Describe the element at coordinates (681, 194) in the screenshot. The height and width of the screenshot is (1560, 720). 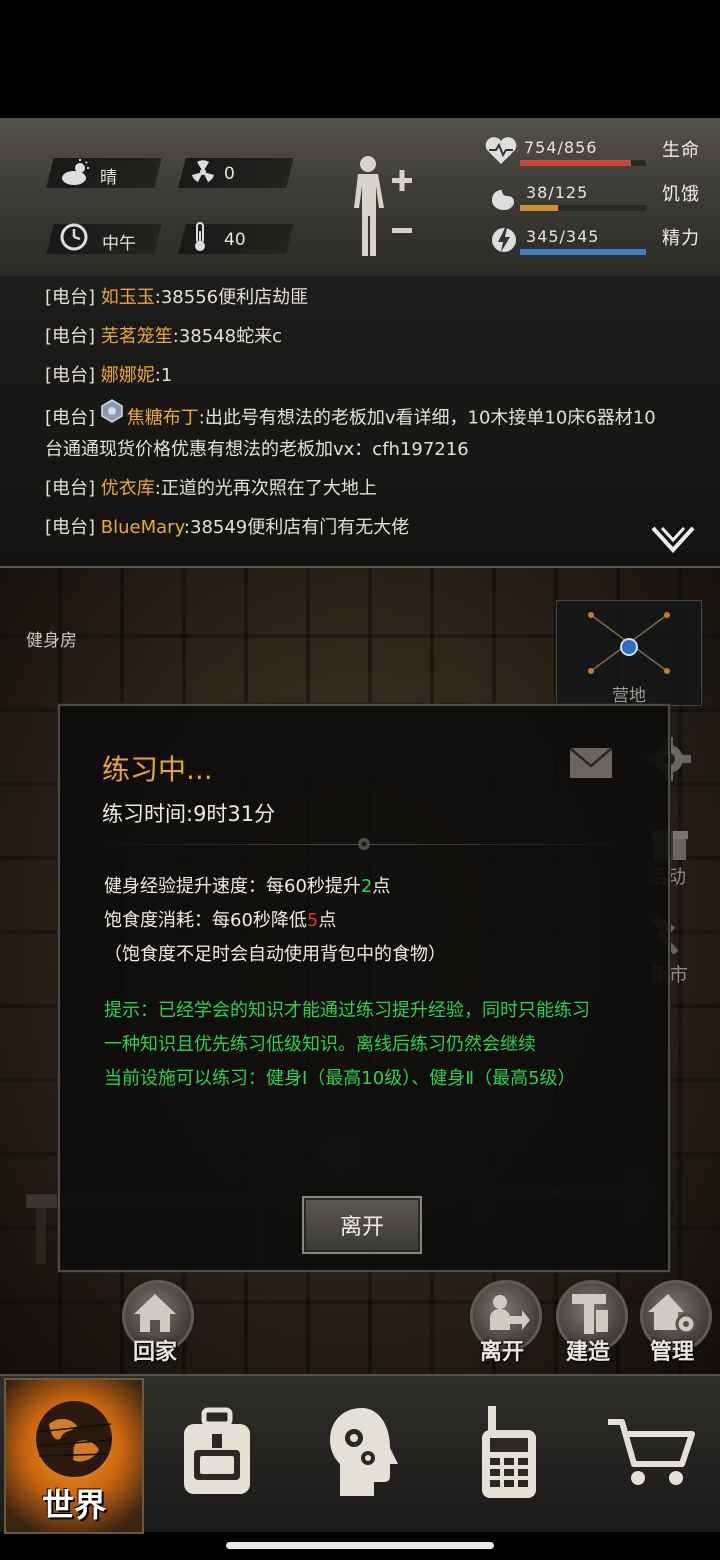
I see `hunger-label: 饥饿` at that location.